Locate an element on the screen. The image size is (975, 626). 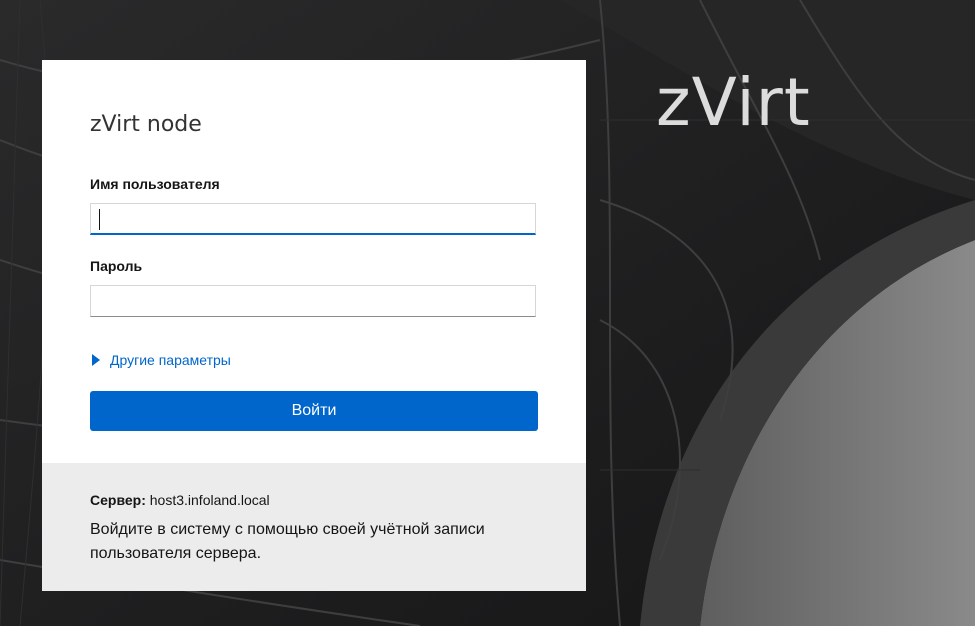
more-options-toggle: Другие параметры is located at coordinates (161, 360).